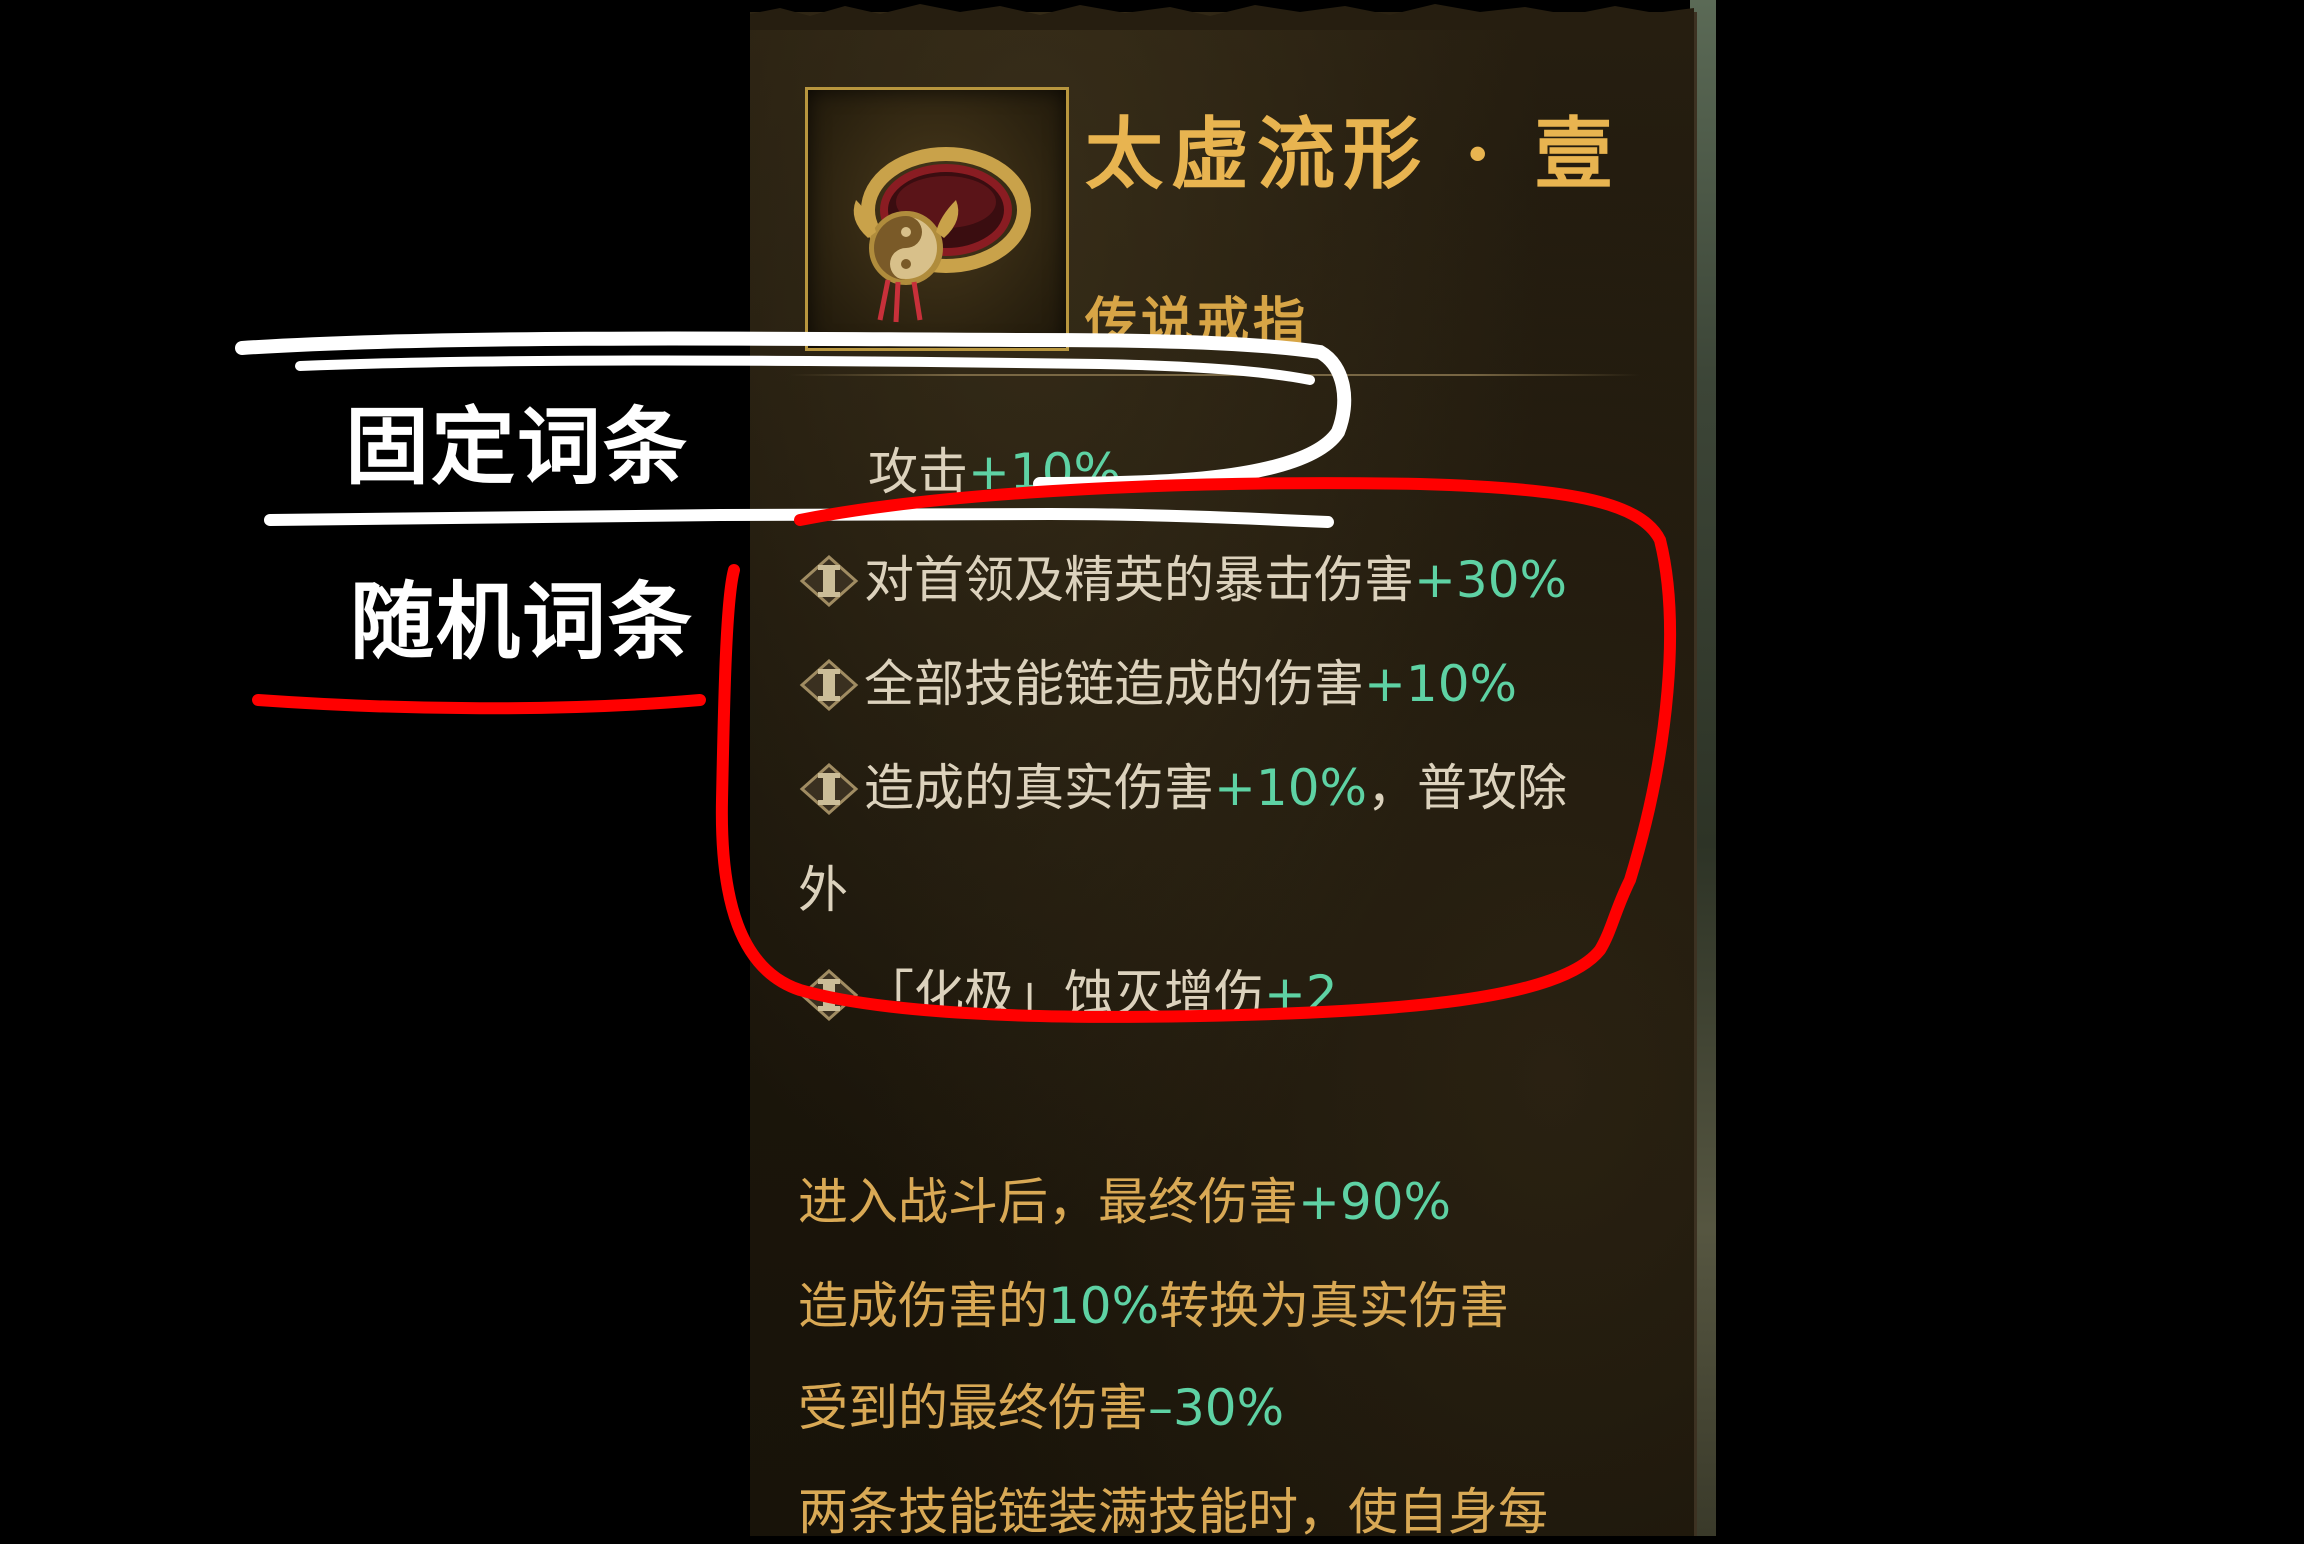  I want to click on item-name: 太虚流形 · 壹, so click(1353, 154).